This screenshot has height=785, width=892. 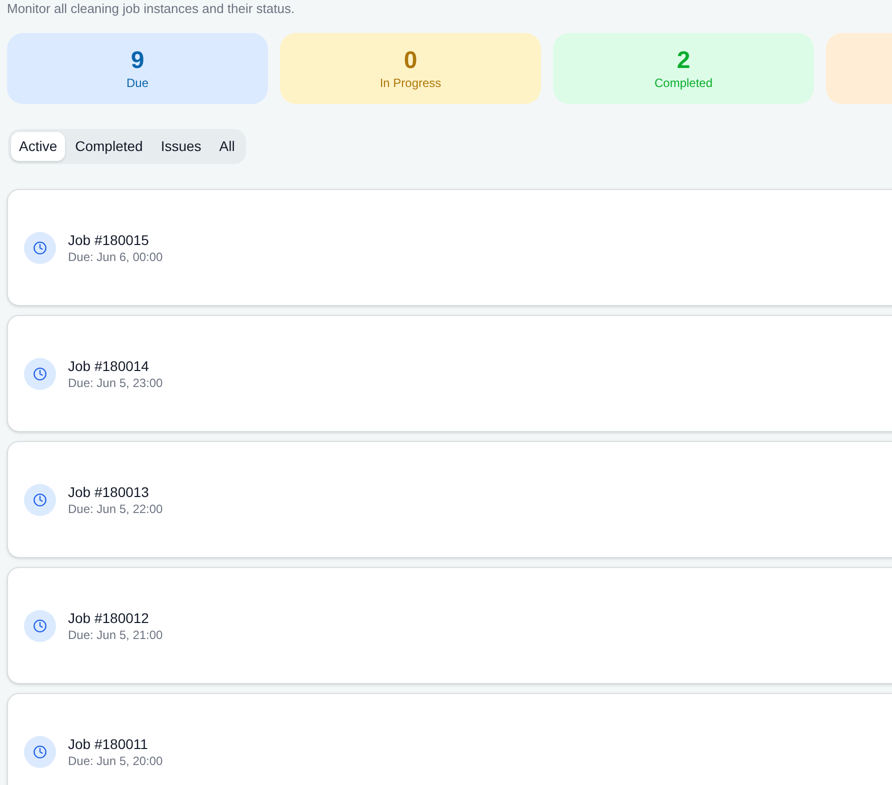 What do you see at coordinates (449, 499) in the screenshot?
I see `job-card: Job #180013 Due: Jun 5, 22:00` at bounding box center [449, 499].